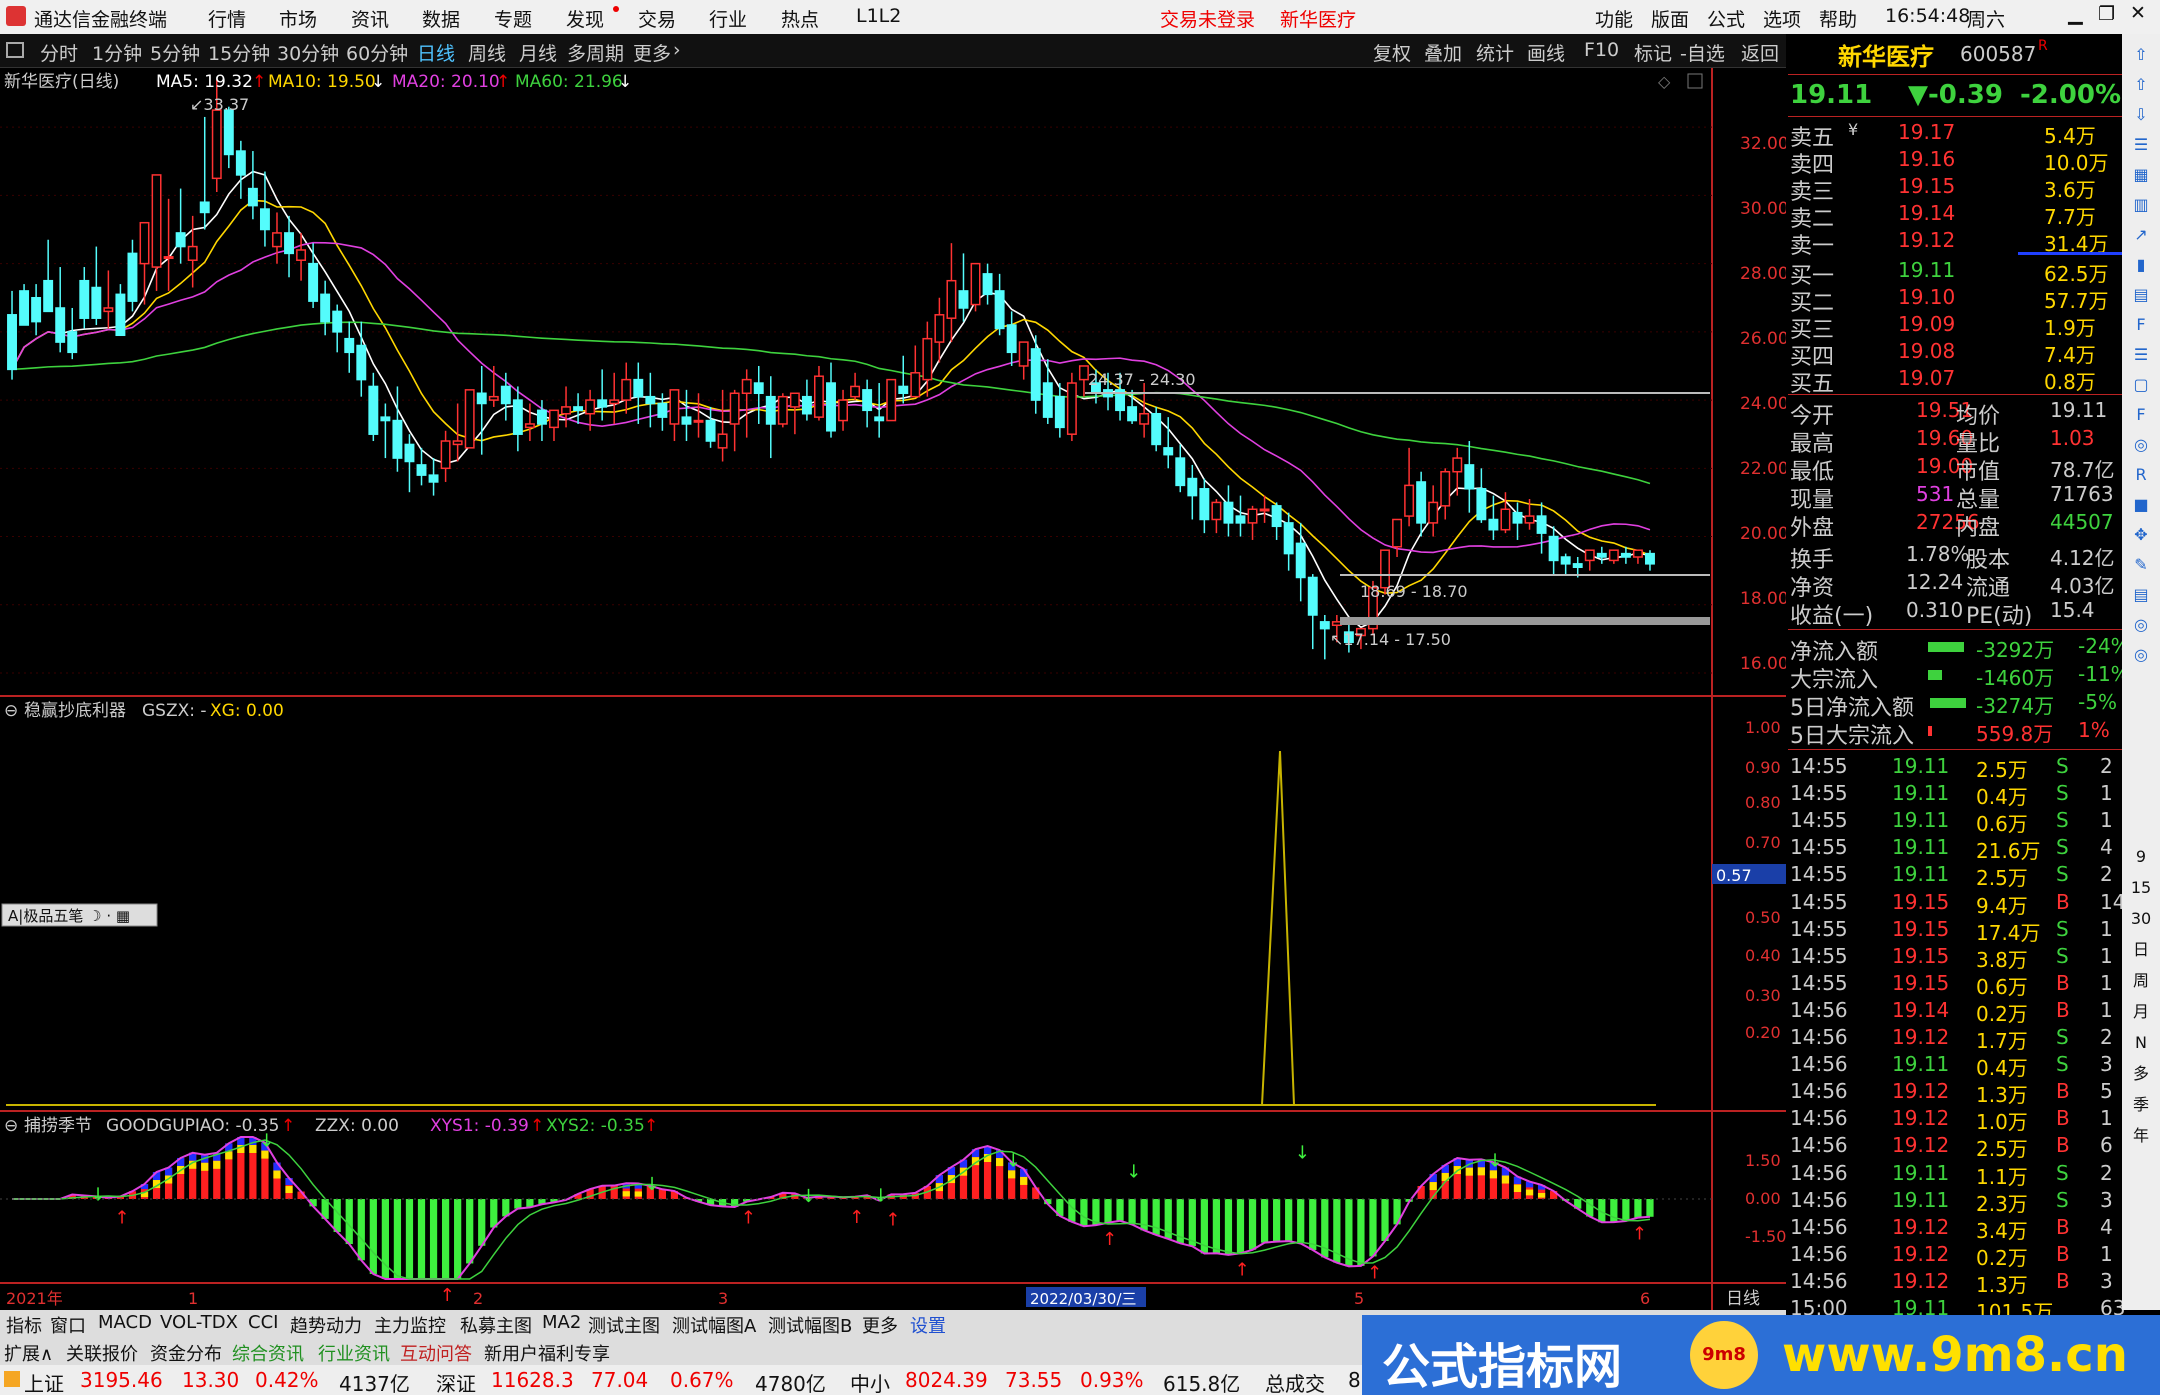 This screenshot has width=2160, height=1395. Describe the element at coordinates (2141, 535) in the screenshot. I see `nav-icon: ✥` at that location.